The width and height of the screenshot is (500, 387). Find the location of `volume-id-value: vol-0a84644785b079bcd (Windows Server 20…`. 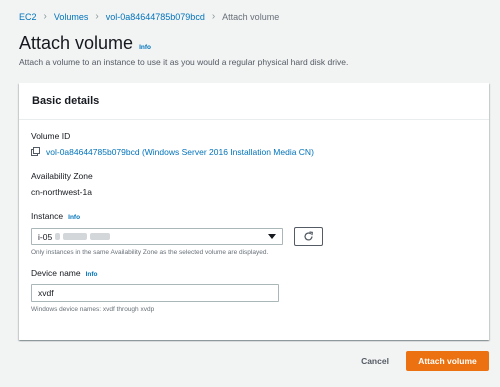

volume-id-value: vol-0a84644785b079bcd (Windows Server 20… is located at coordinates (180, 152).